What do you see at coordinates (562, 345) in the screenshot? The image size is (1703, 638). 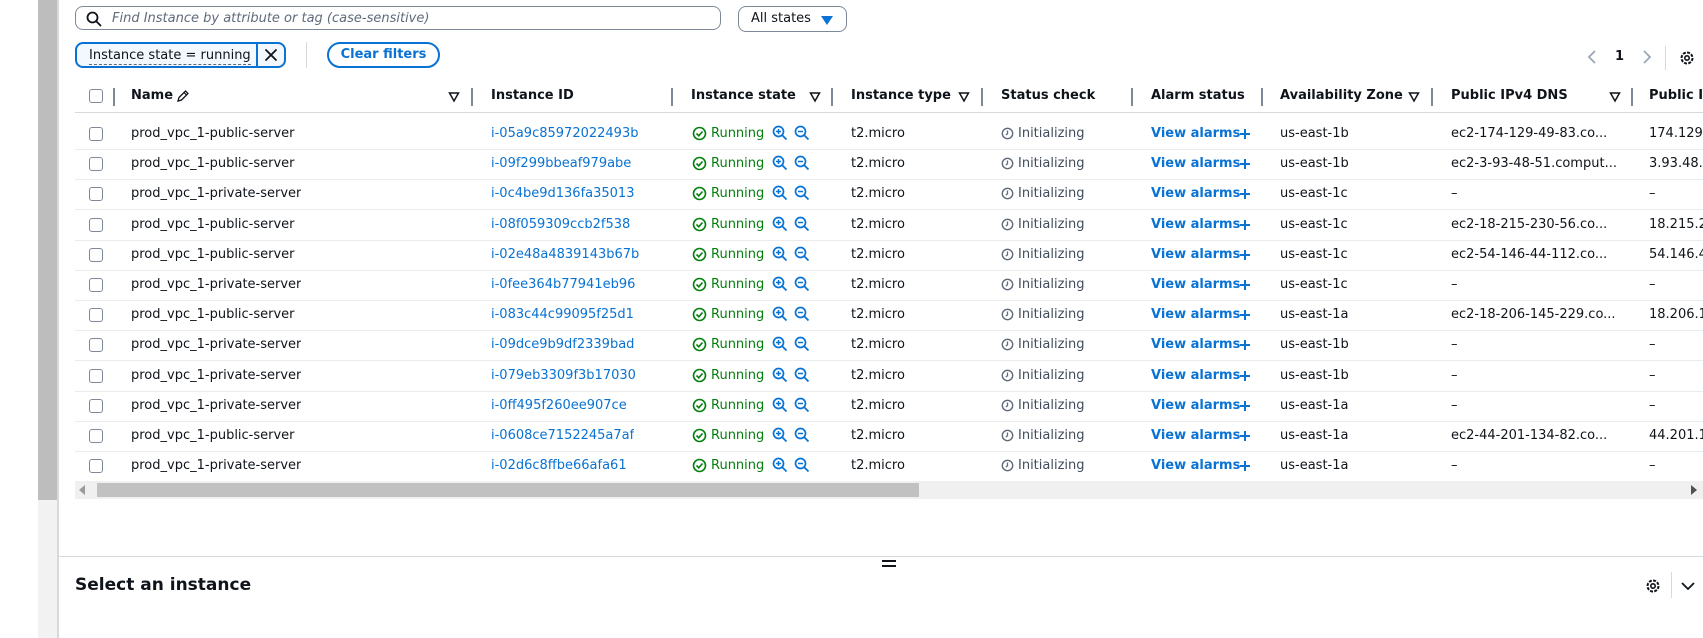 I see `cell-instance-id-link: i-09dce9b9df2339bad` at bounding box center [562, 345].